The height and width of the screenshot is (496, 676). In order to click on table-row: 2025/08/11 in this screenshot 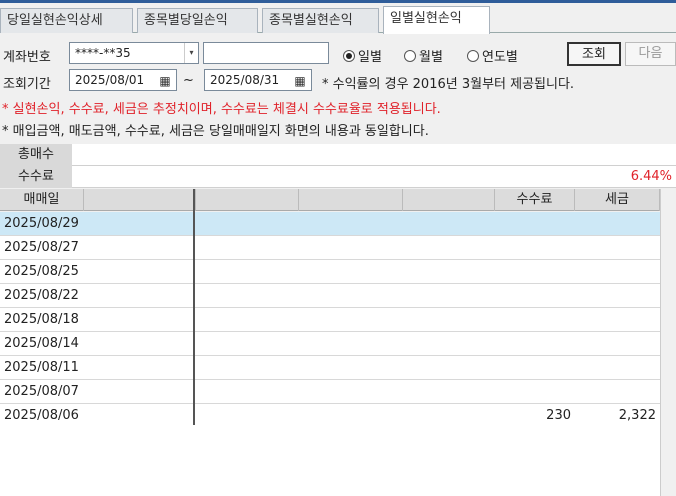, I will do `click(330, 368)`.